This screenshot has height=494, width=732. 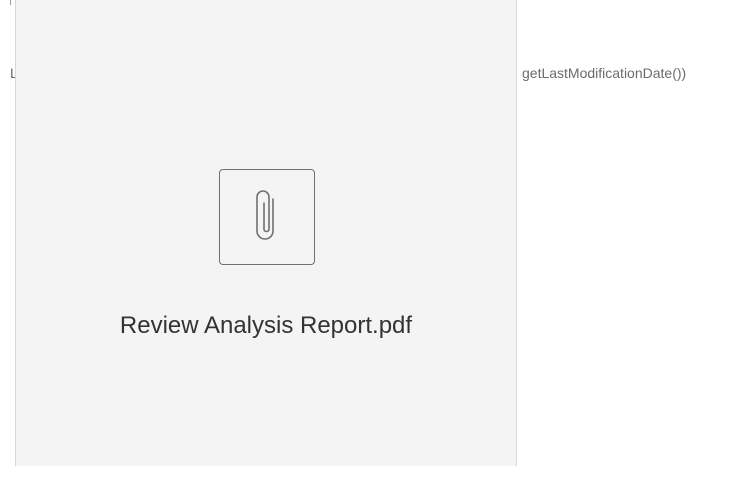 What do you see at coordinates (604, 73) in the screenshot?
I see `background-text-right: getLastModificationDate())` at bounding box center [604, 73].